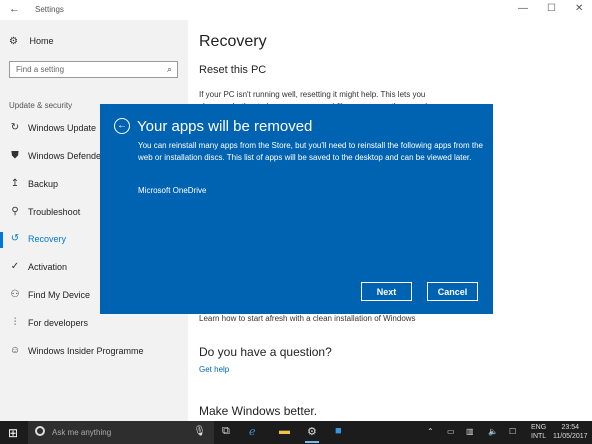 Image resolution: width=592 pixels, height=444 pixels. I want to click on app-list-item: Microsoft OneDrive, so click(172, 190).